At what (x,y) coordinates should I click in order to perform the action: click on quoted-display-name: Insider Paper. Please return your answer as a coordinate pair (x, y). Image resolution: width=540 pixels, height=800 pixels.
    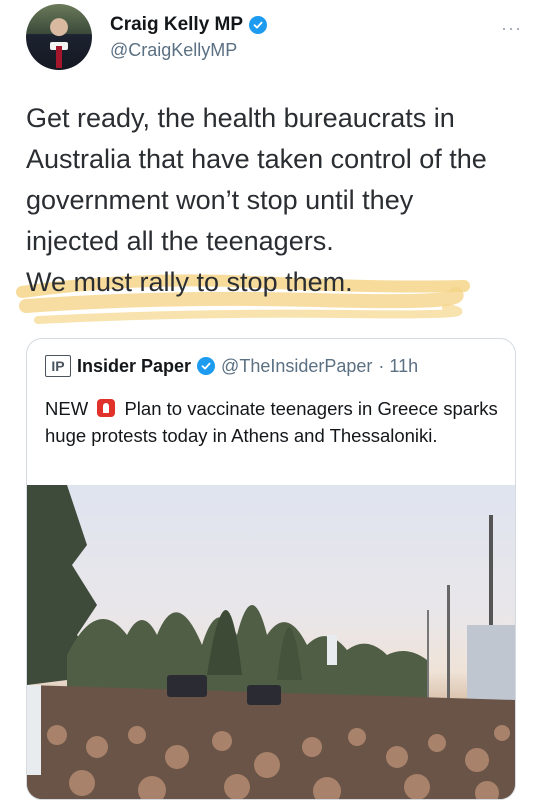
    Looking at the image, I should click on (134, 366).